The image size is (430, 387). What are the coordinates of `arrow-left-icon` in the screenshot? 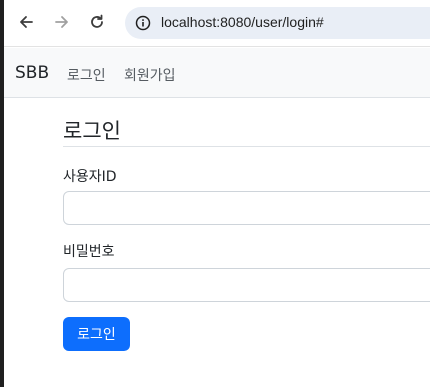 It's located at (26, 22).